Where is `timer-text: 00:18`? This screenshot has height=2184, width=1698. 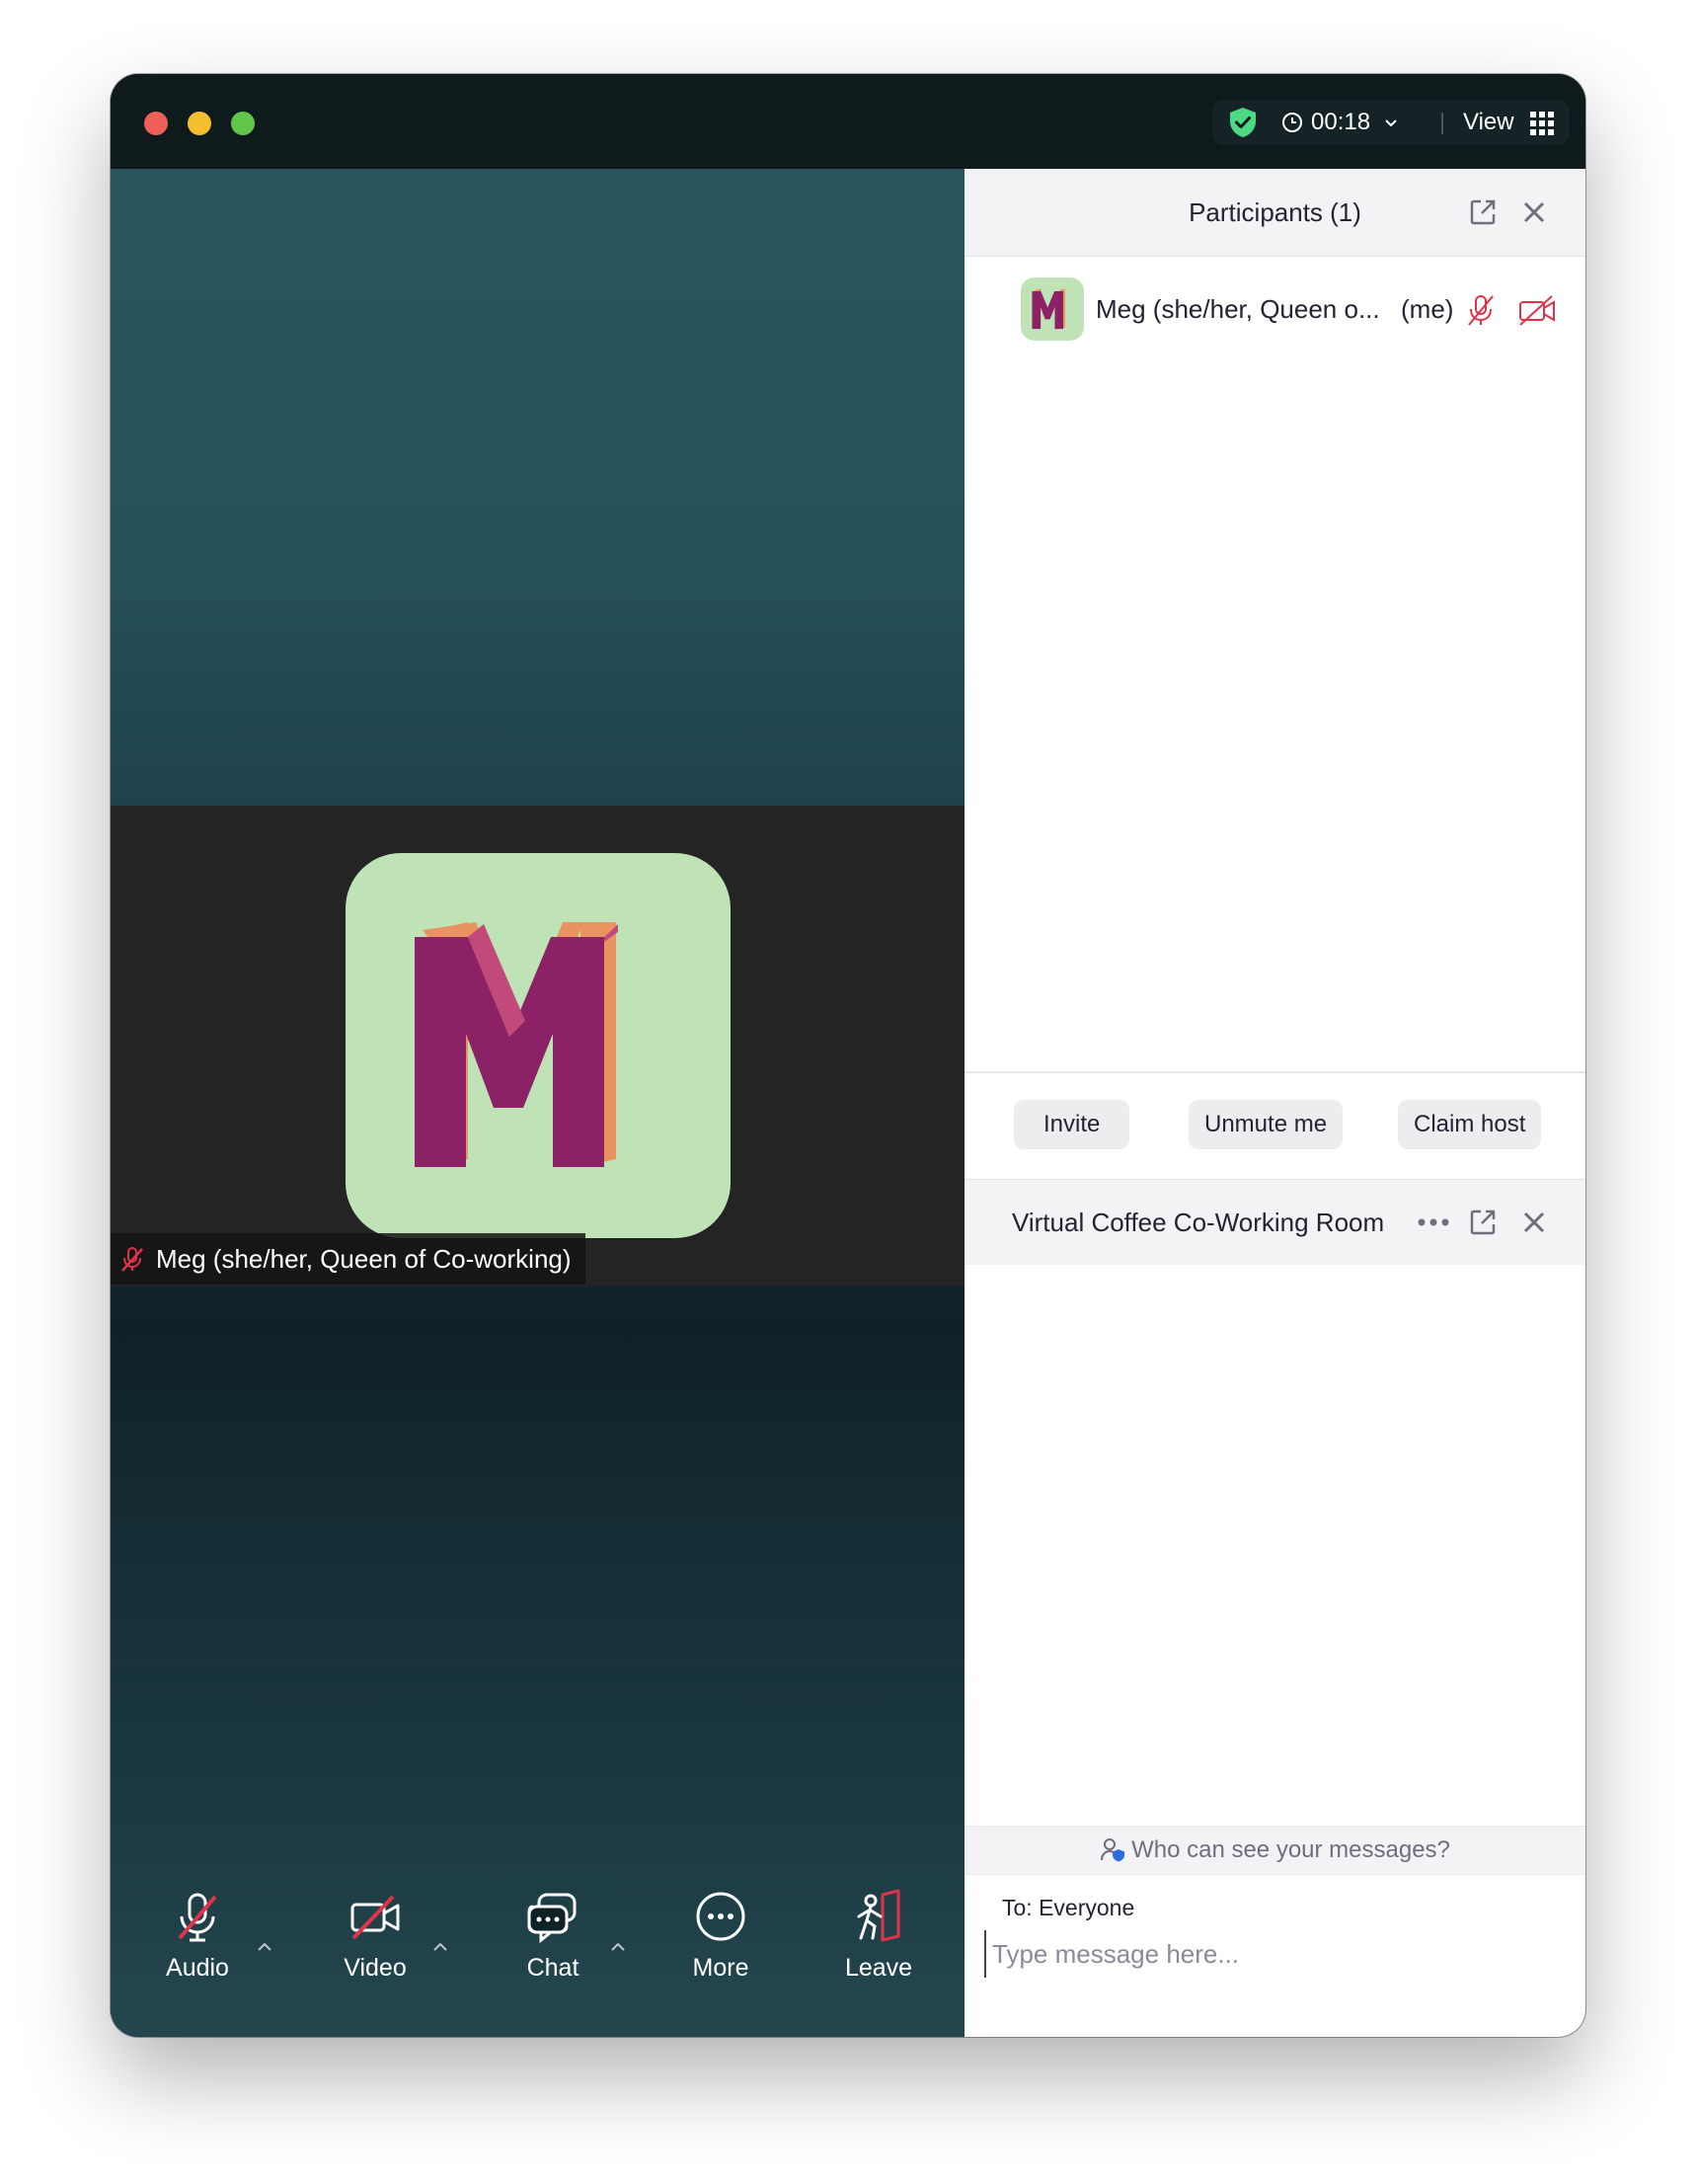 timer-text: 00:18 is located at coordinates (1341, 122).